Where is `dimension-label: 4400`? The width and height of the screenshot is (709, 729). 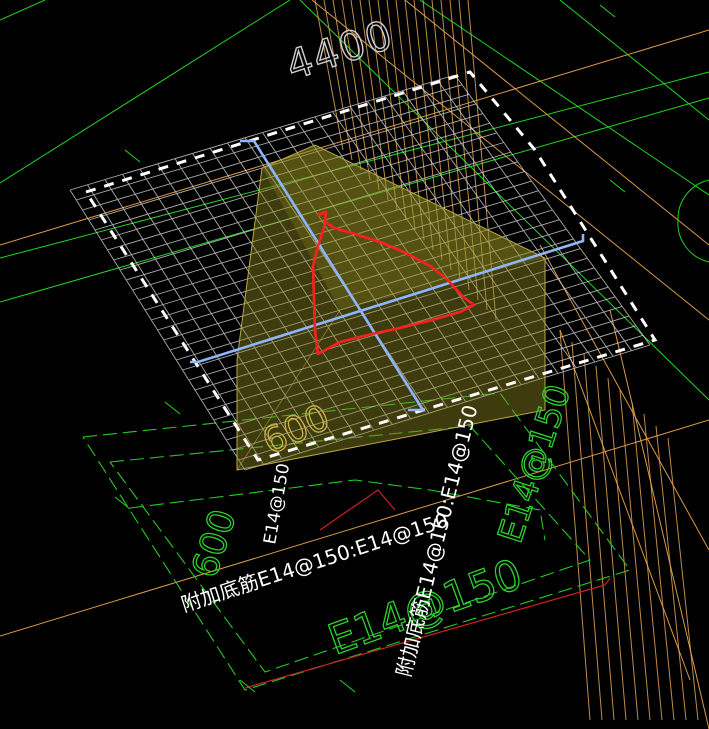 dimension-label: 4400 is located at coordinates (340, 51).